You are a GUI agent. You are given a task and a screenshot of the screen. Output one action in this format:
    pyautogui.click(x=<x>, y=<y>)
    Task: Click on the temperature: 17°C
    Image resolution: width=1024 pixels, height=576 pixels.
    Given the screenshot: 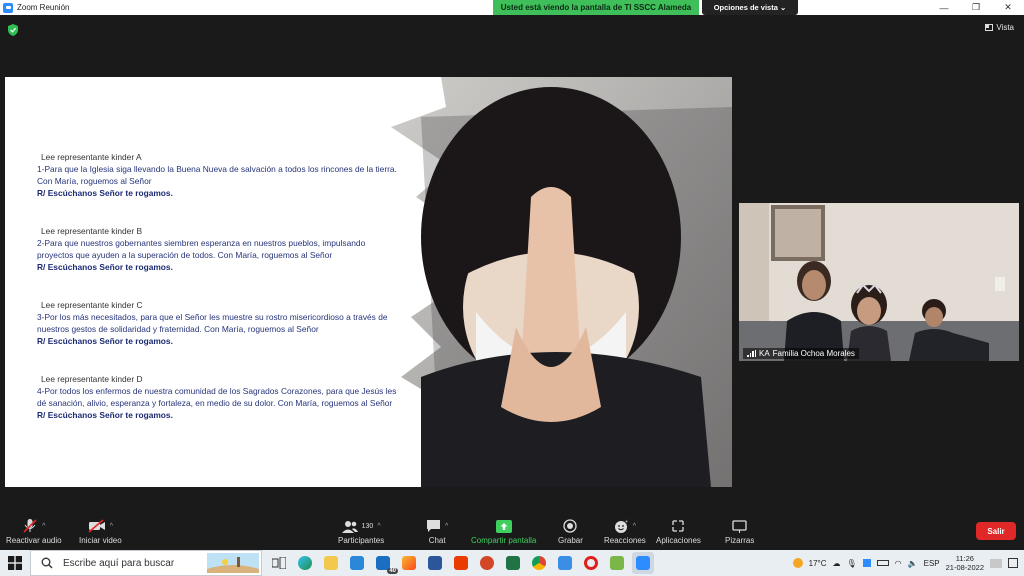 What is the action you would take?
    pyautogui.click(x=818, y=563)
    